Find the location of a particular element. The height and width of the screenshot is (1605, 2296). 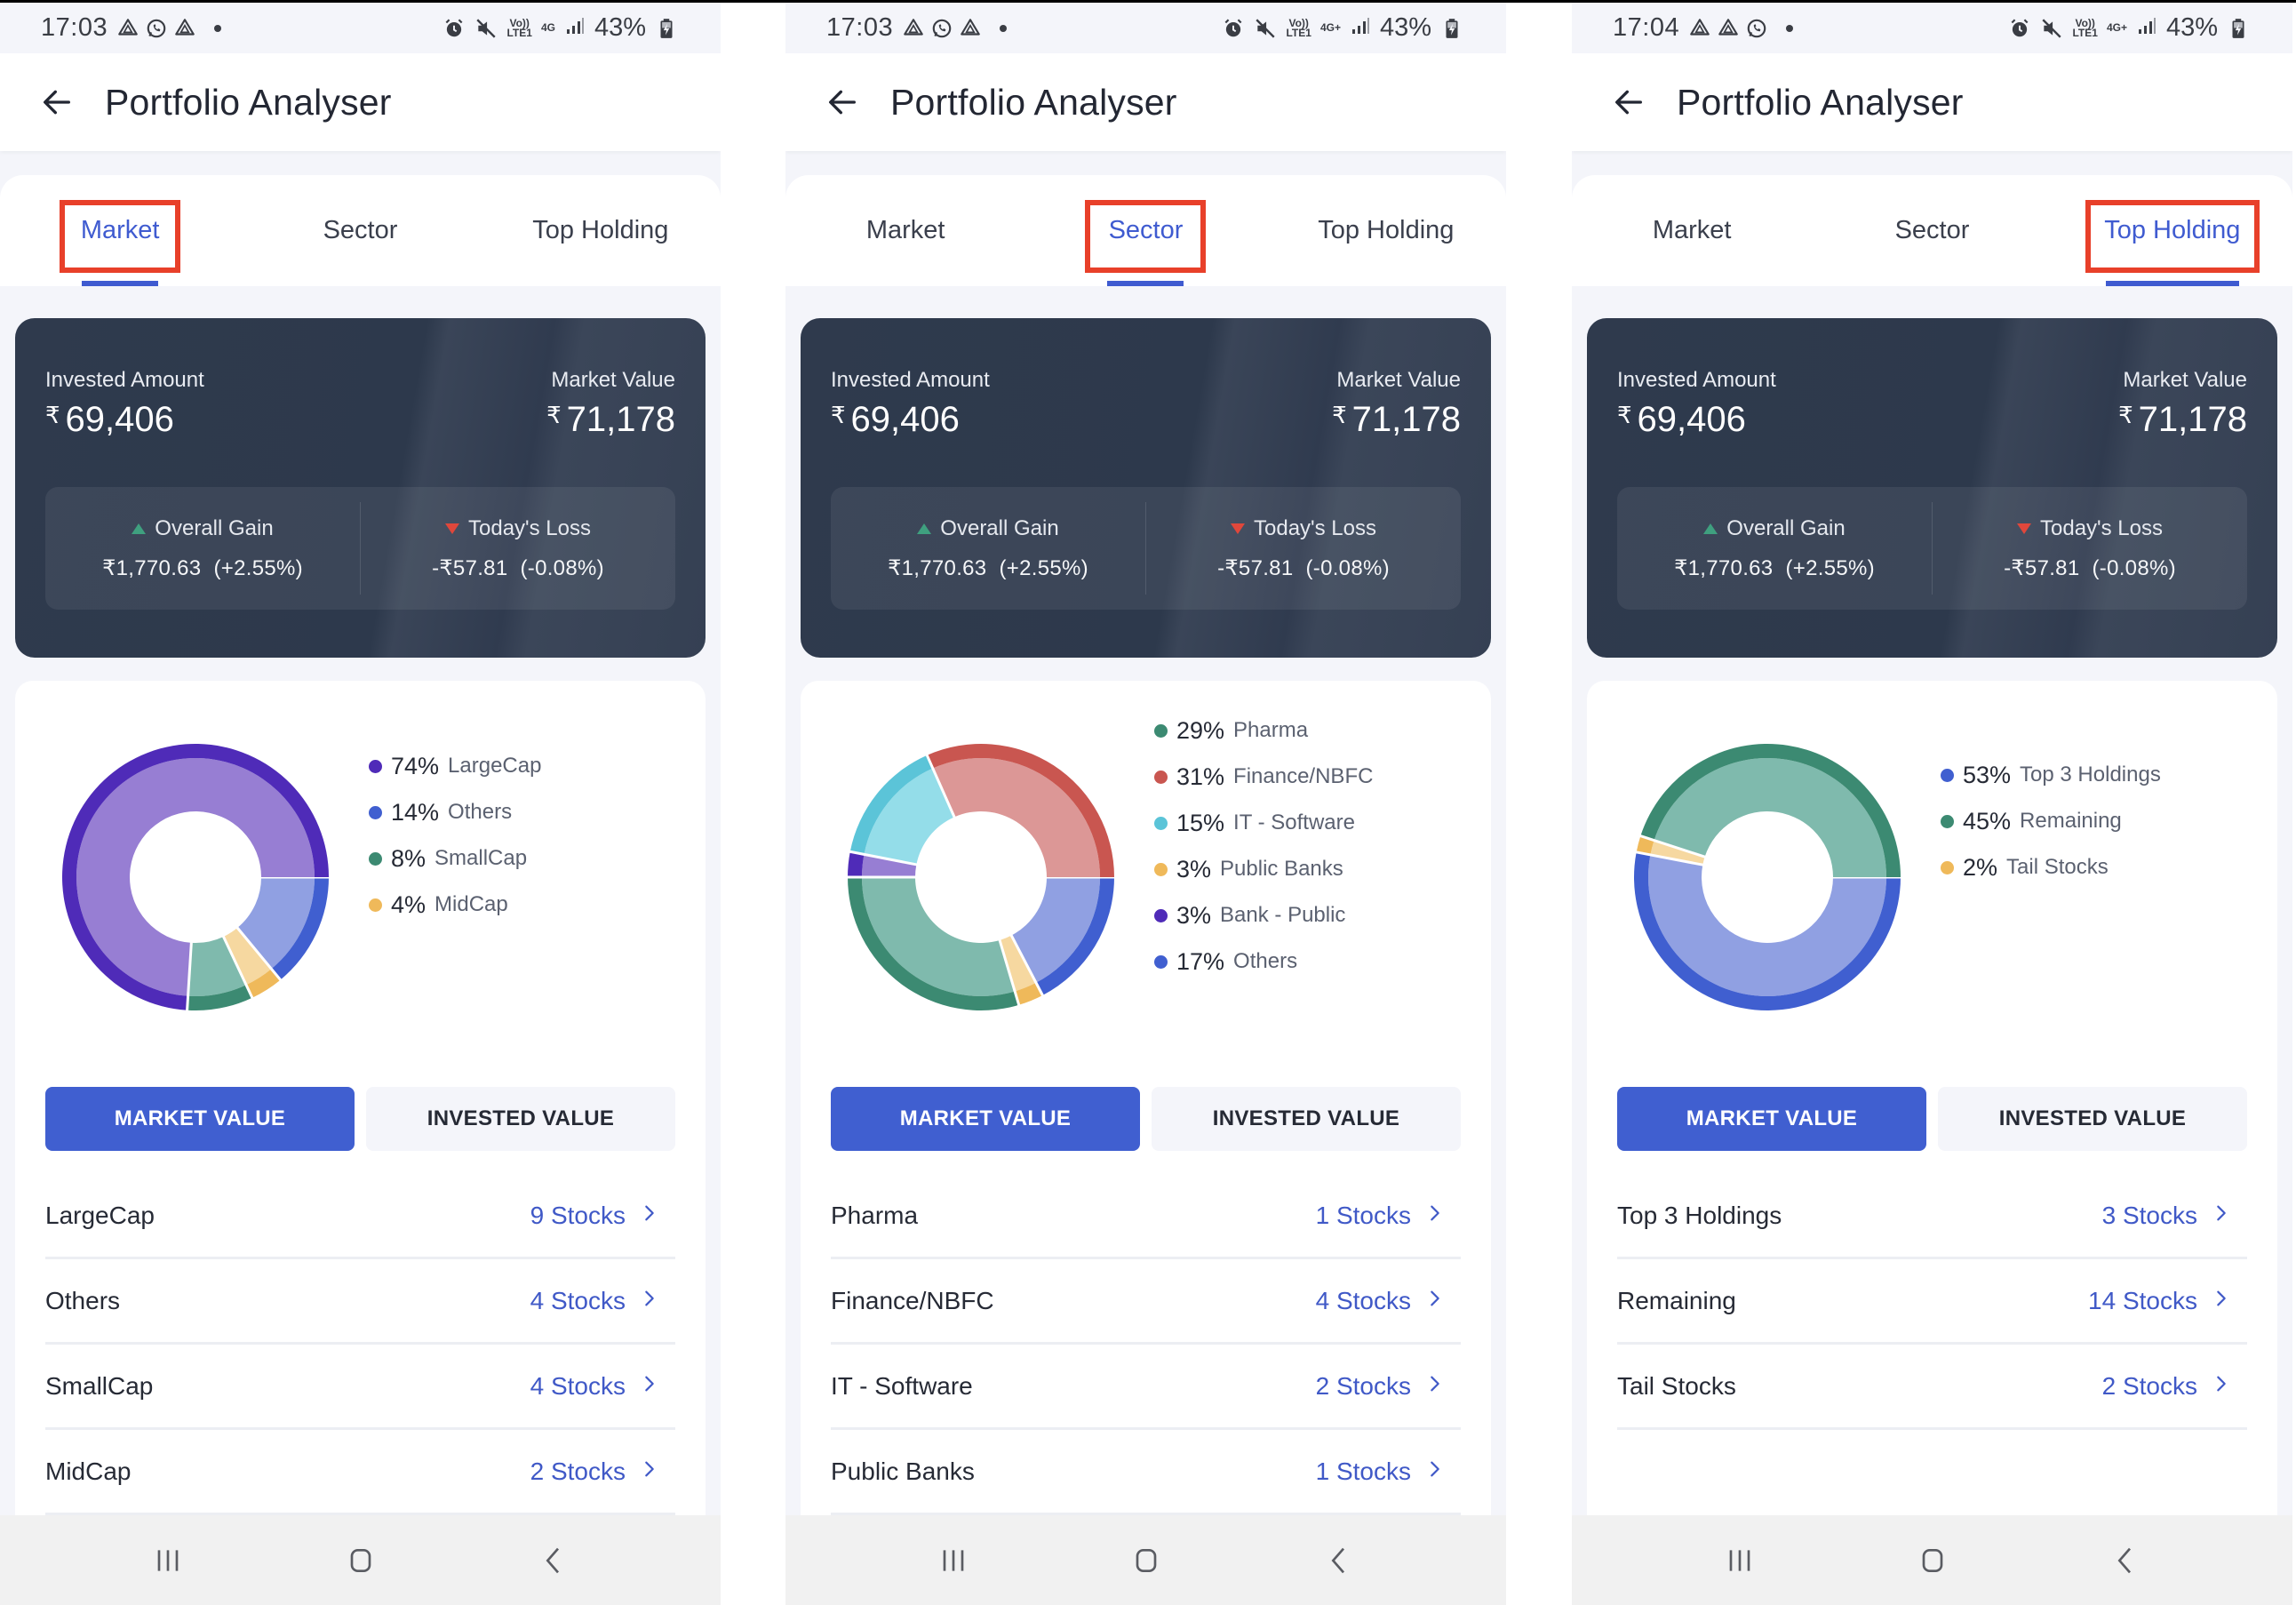

todays-loss-label: Today's Loss is located at coordinates (530, 527).